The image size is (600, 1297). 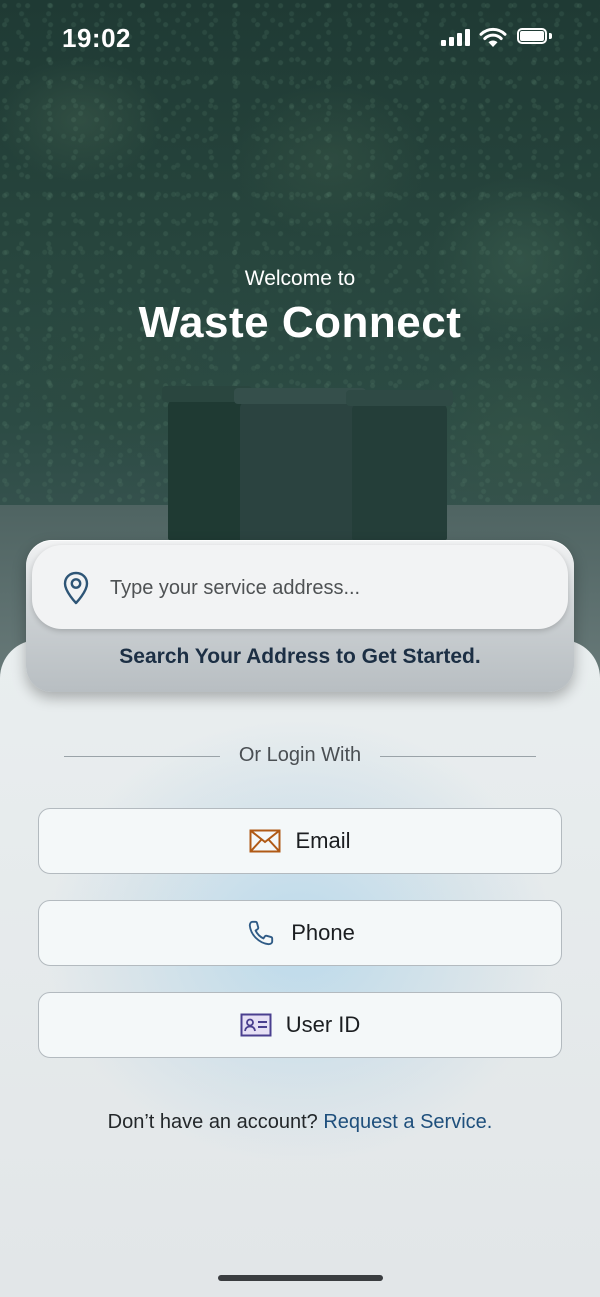 What do you see at coordinates (300, 278) in the screenshot?
I see `welcome-text: Welcome to` at bounding box center [300, 278].